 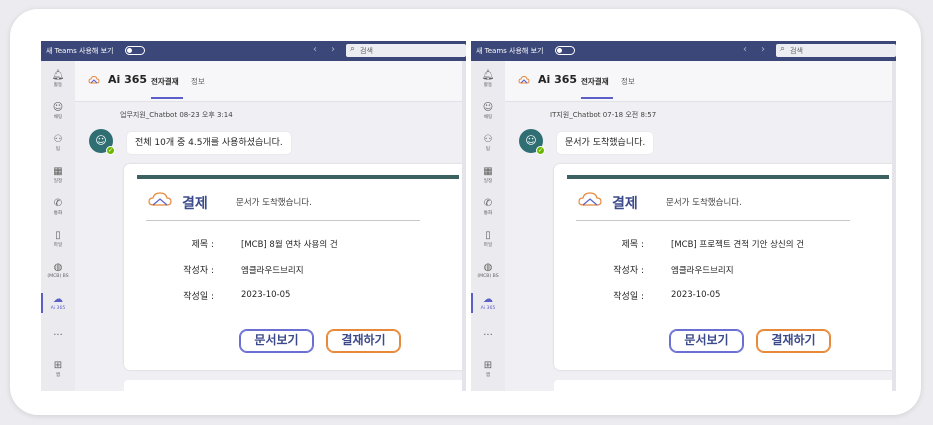 I want to click on message-bubble: 문서가 도착했습니다., so click(x=605, y=143).